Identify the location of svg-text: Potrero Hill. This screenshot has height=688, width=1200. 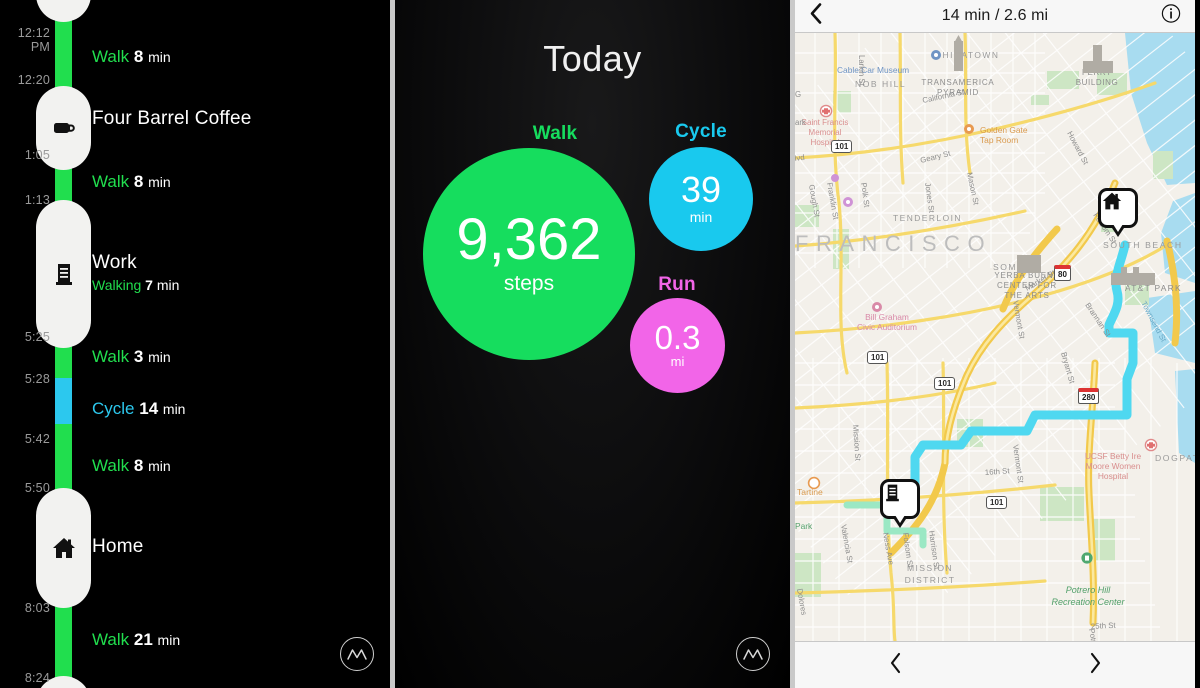
(1089, 590).